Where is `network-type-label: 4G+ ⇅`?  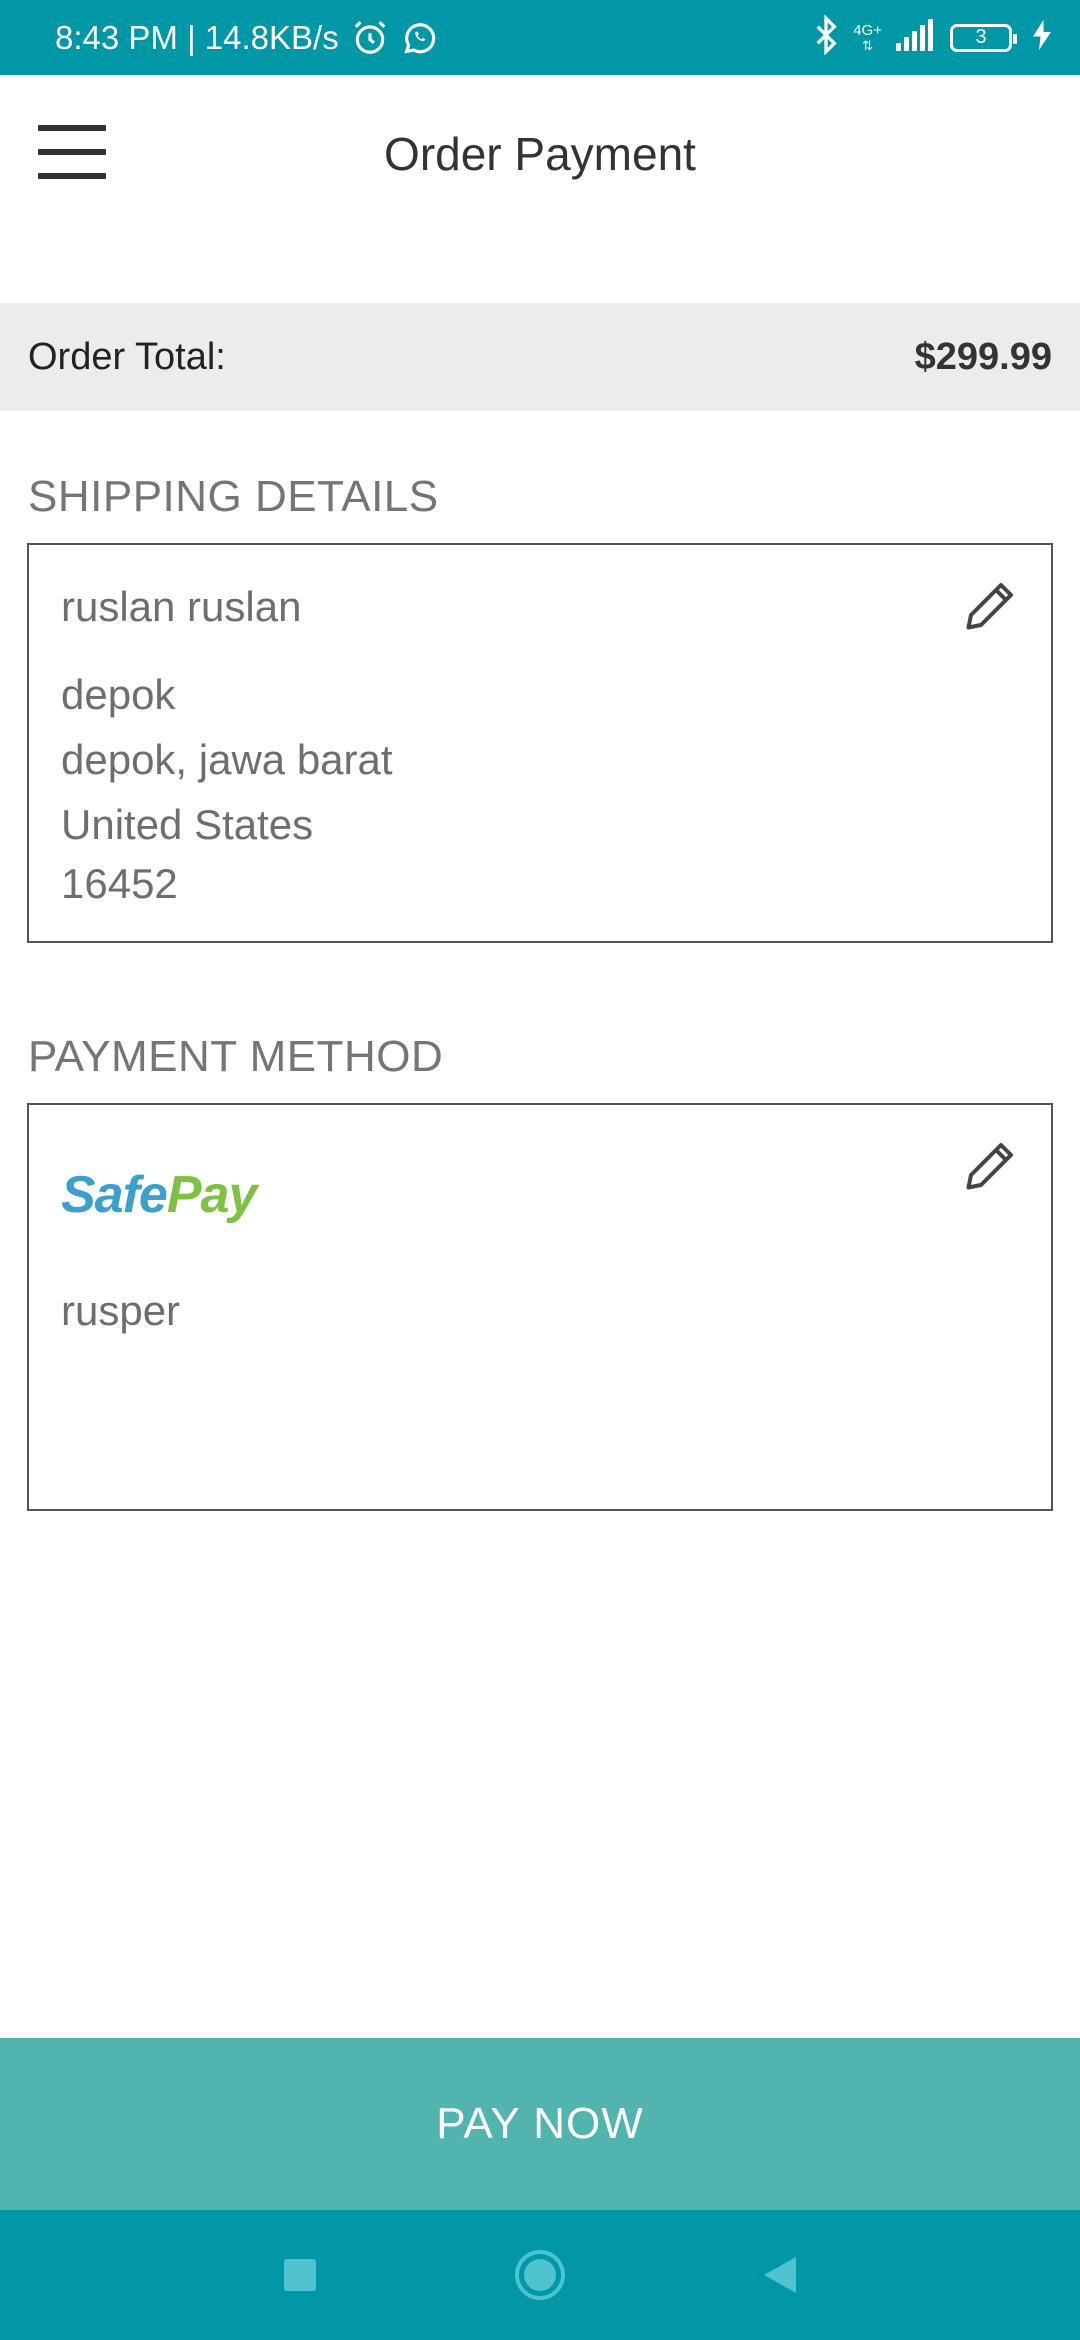
network-type-label: 4G+ ⇅ is located at coordinates (867, 37).